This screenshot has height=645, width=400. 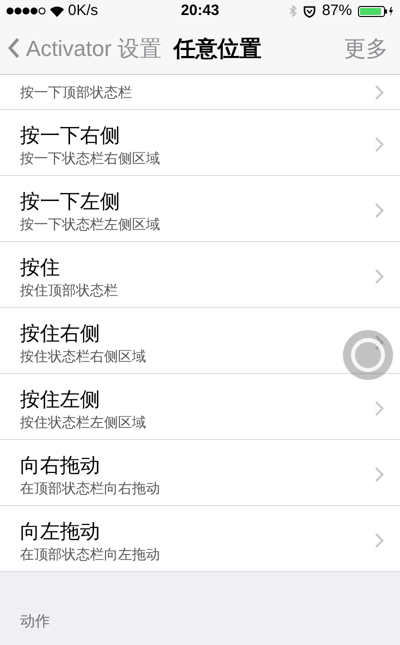 What do you see at coordinates (83, 355) in the screenshot?
I see `row-subtitle: 按住状态栏右侧区域` at bounding box center [83, 355].